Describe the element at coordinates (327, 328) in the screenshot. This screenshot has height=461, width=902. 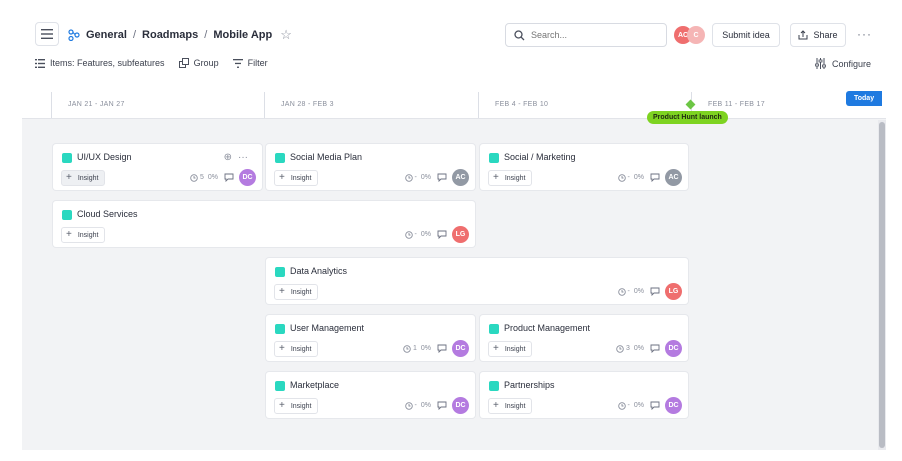
I see `feature-title: User Management` at that location.